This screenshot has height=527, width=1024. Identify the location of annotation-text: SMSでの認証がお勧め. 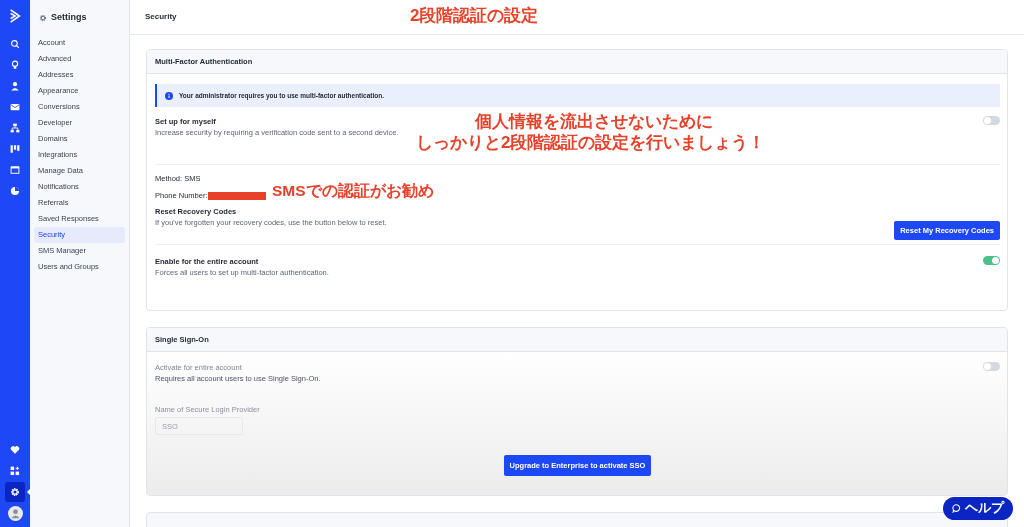
(353, 191).